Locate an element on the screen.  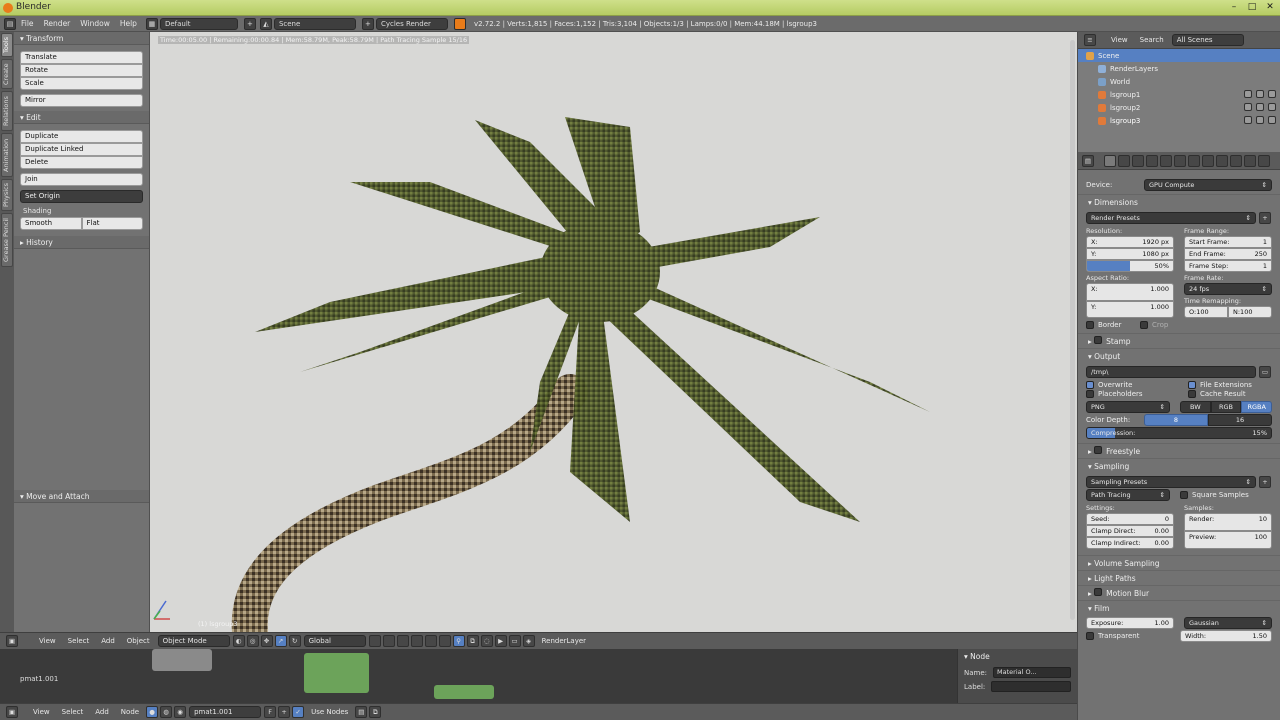
outliner-item-renderlayers: RenderLayers is located at coordinates (1179, 68).